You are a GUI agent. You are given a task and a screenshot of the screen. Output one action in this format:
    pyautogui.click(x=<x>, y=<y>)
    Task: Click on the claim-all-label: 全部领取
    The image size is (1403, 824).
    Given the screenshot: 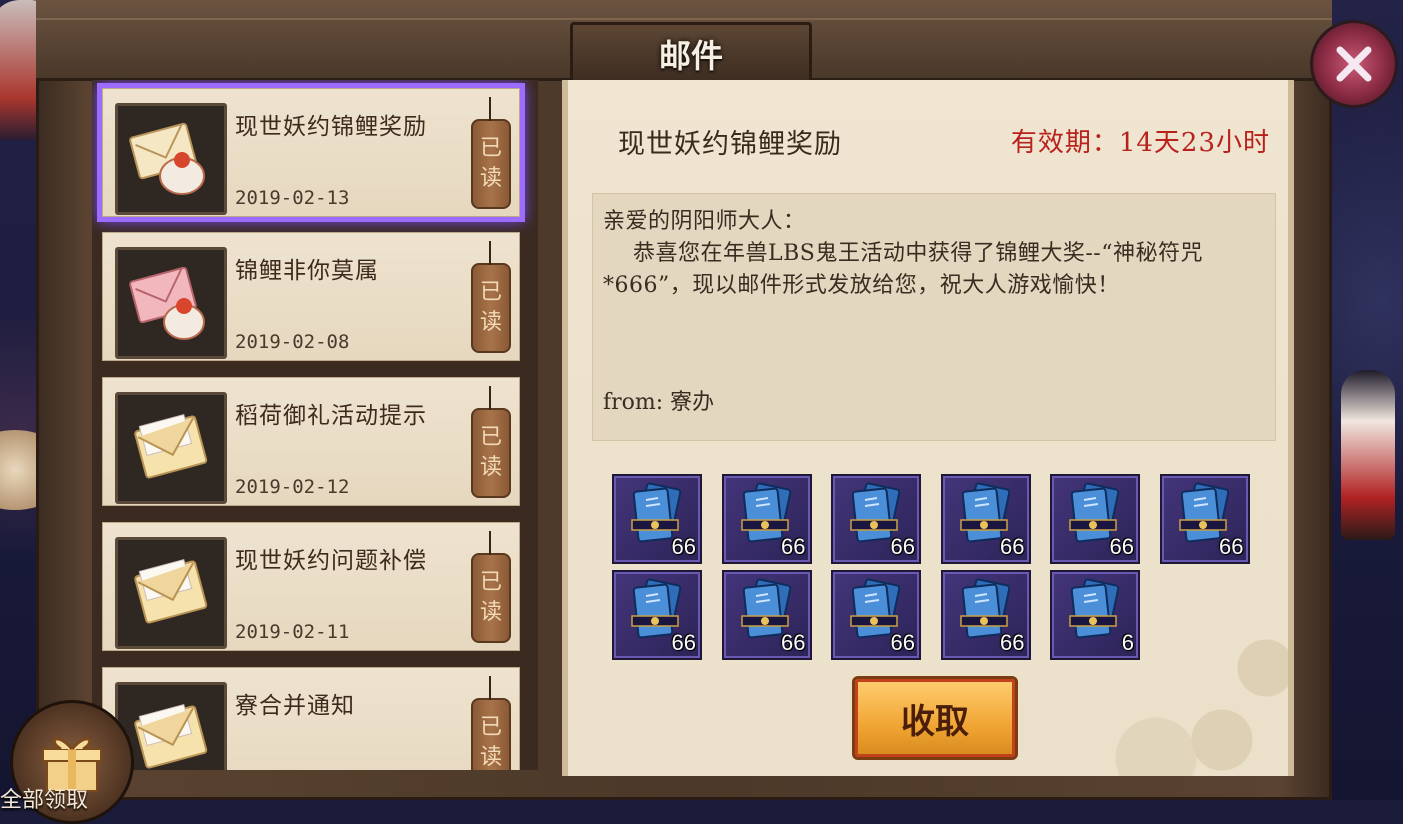 What is the action you would take?
    pyautogui.click(x=44, y=800)
    